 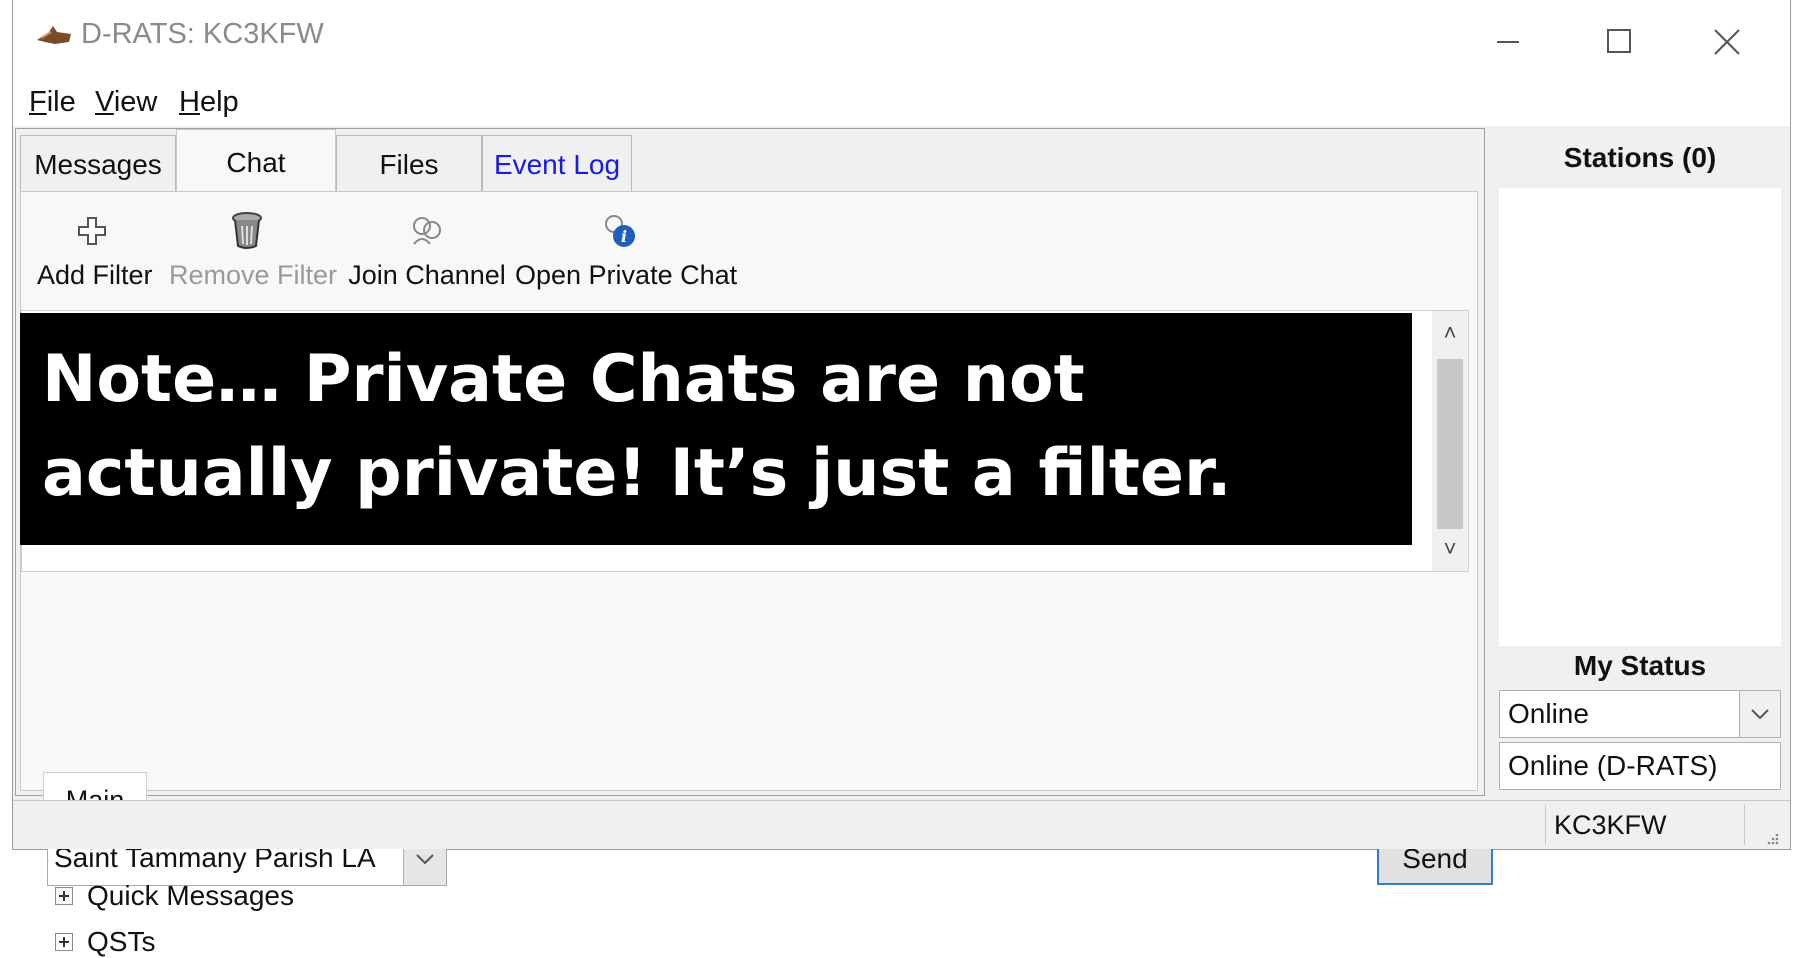 I want to click on join-channel-button: Join Channel, so click(x=427, y=250).